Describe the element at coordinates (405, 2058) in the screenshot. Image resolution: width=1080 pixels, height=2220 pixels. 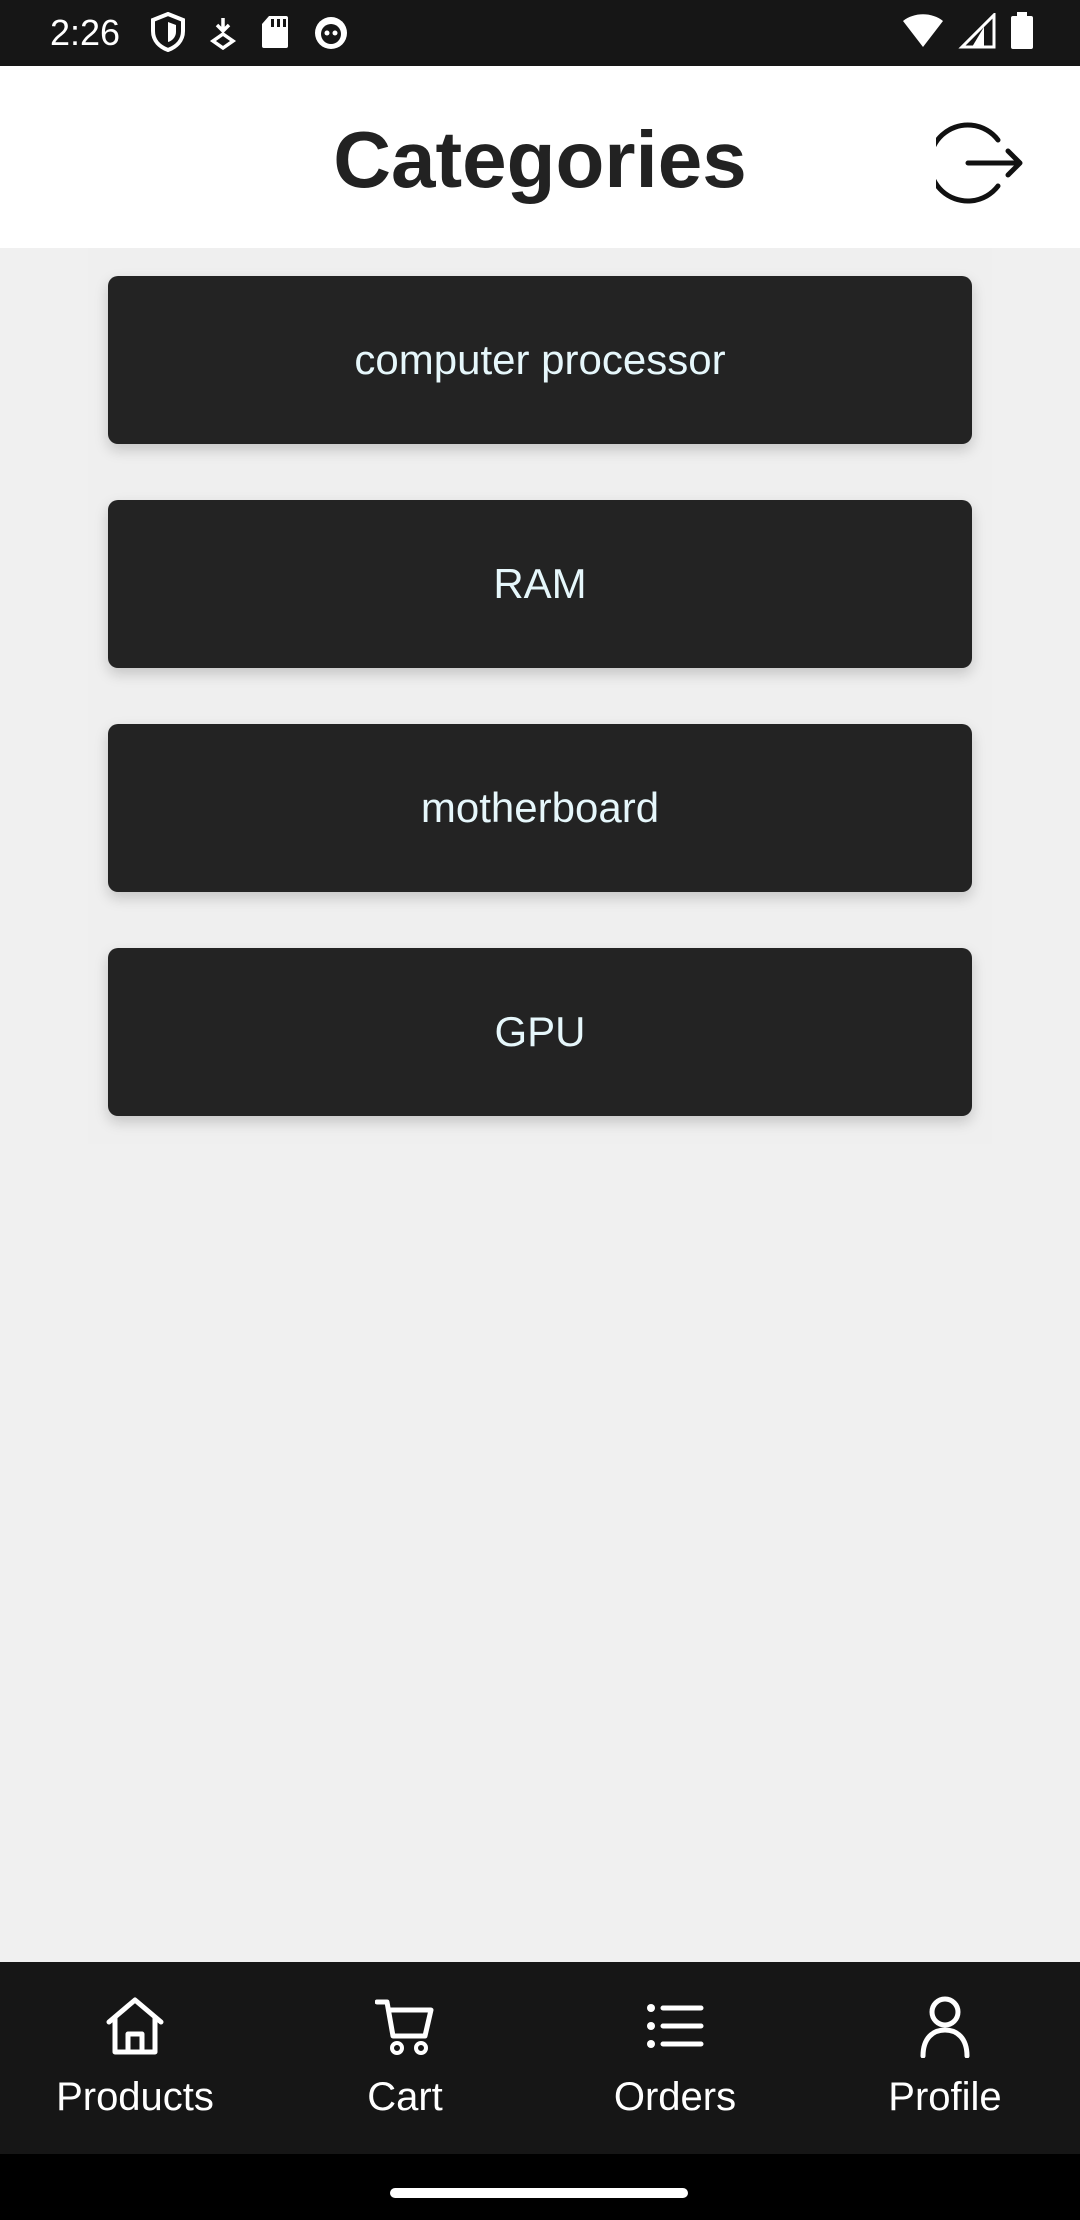
I see `nav-item-cart: Cart` at that location.